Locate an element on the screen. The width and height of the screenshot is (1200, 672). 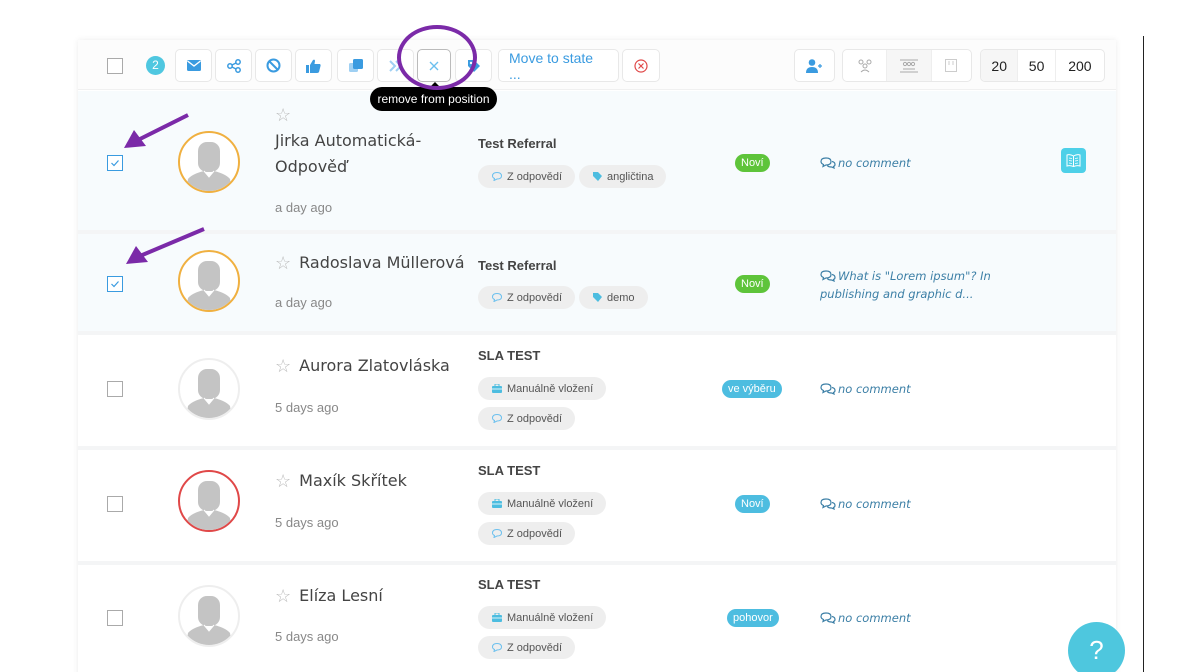
add-candidate-button is located at coordinates (814, 65).